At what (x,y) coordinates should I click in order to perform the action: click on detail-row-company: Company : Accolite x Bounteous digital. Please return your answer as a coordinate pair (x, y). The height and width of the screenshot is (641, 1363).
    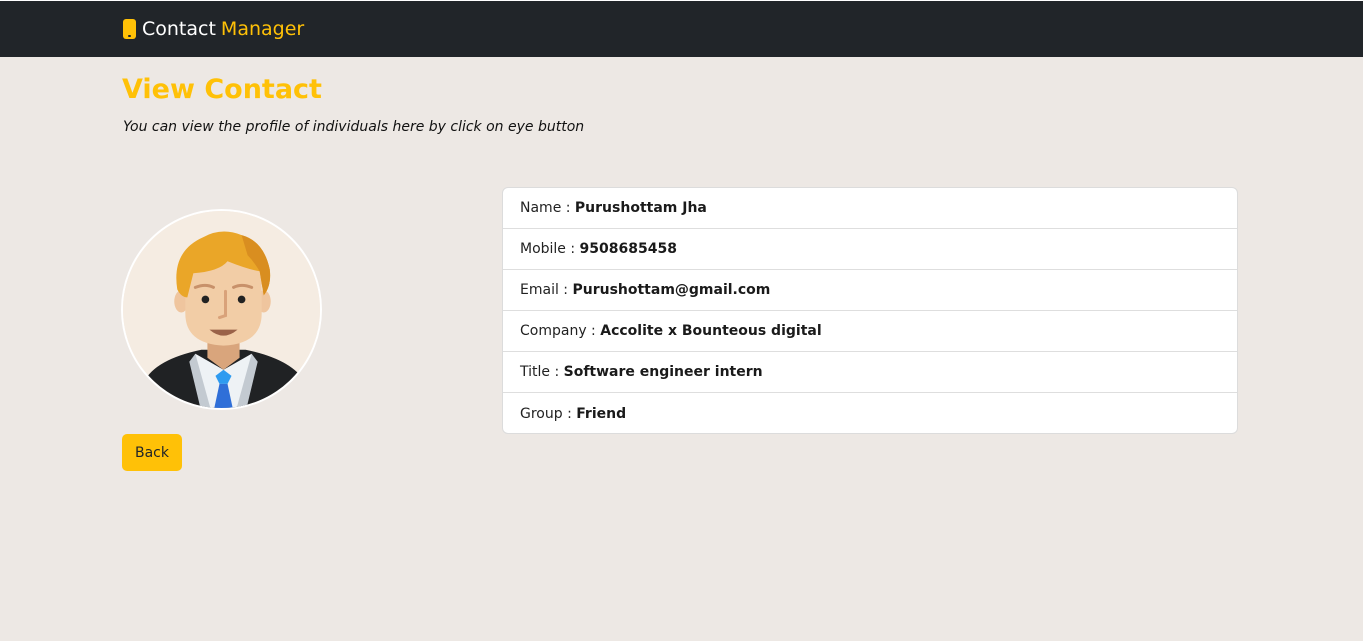
    Looking at the image, I should click on (870, 331).